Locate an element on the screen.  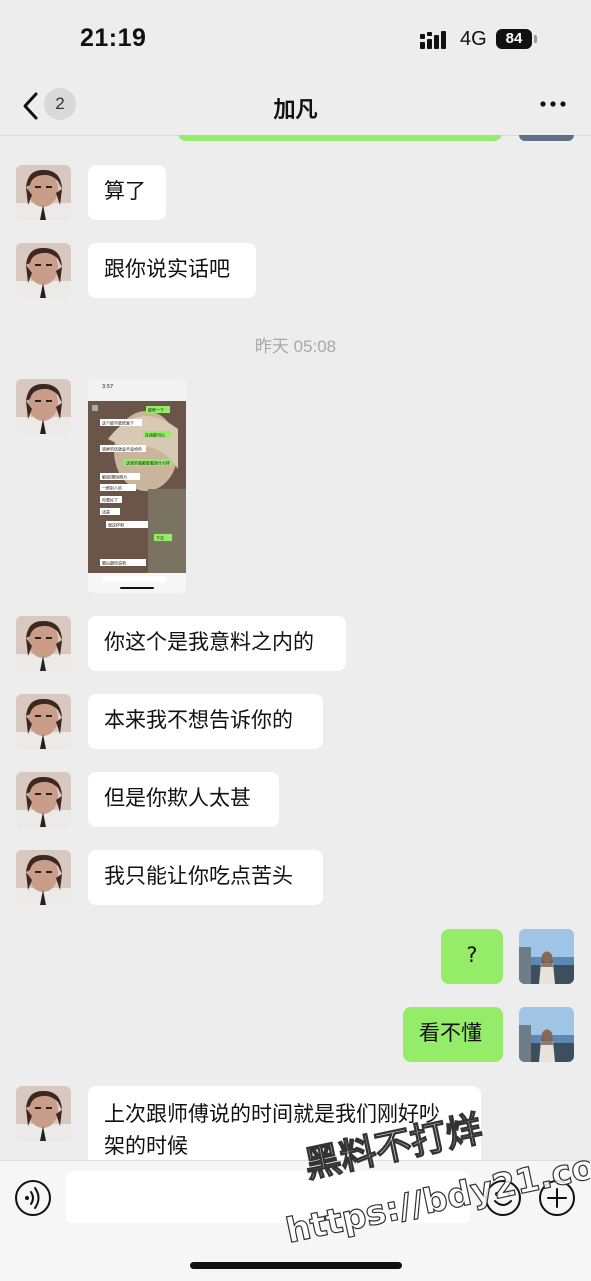
sent-message: ? is located at coordinates (472, 956).